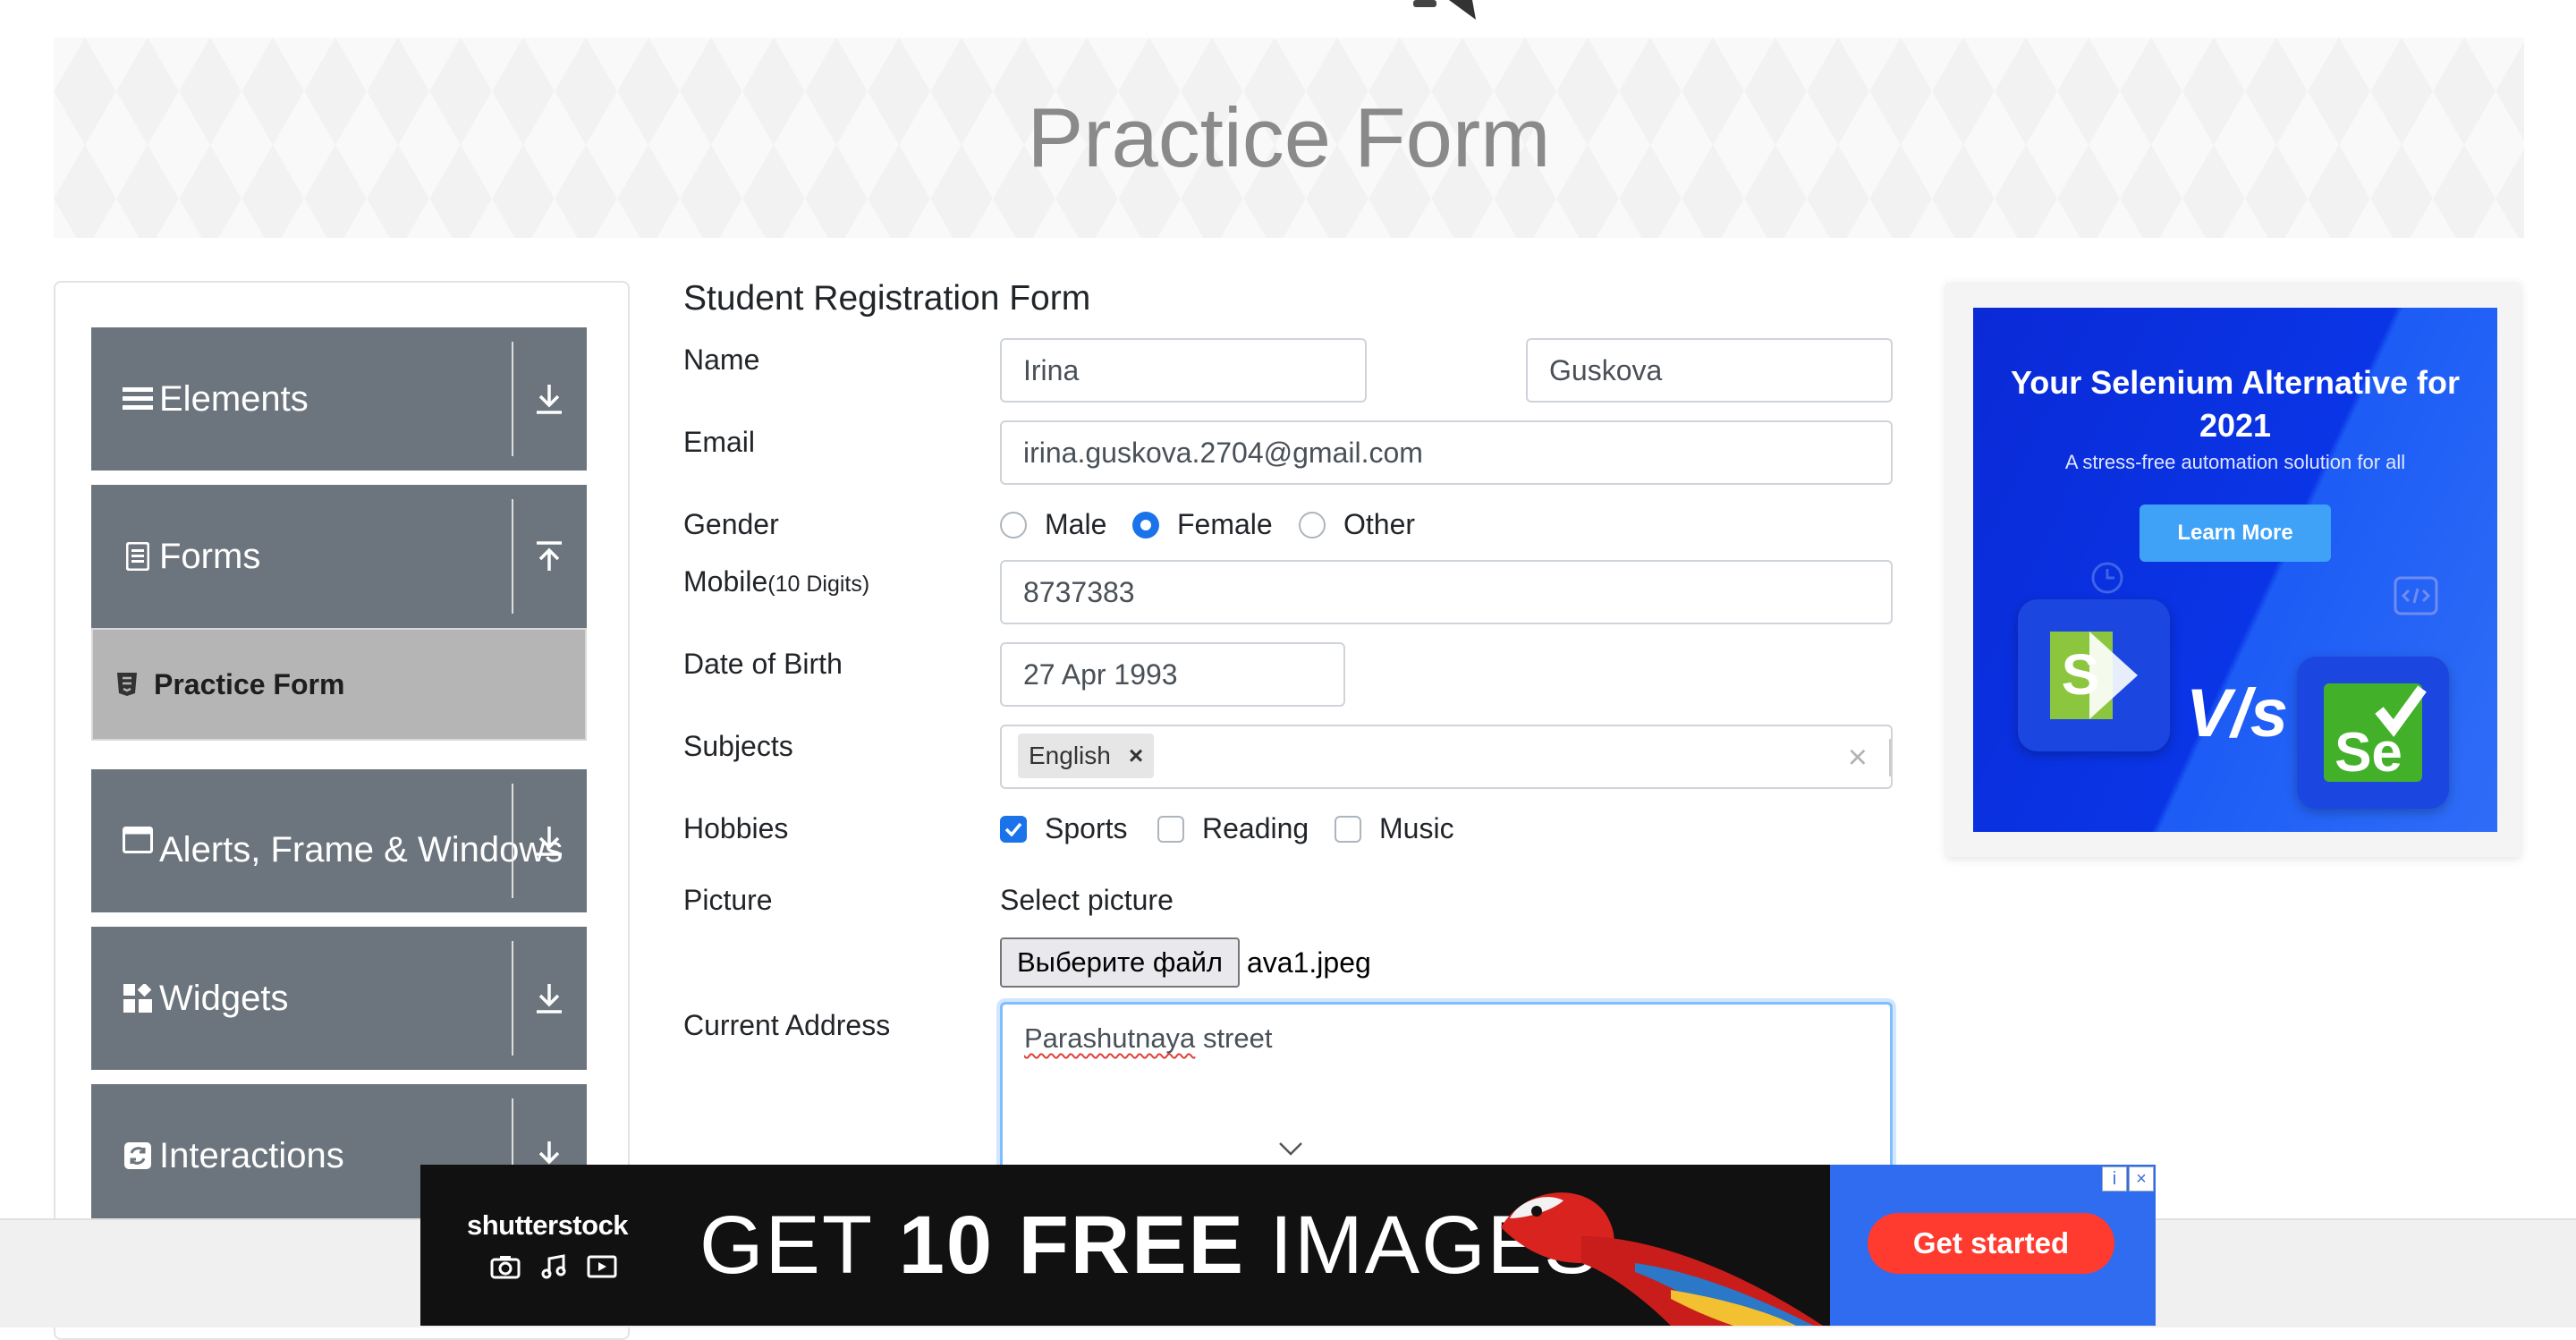 This screenshot has width=2576, height=1340. I want to click on checkbox-label: Sports, so click(1086, 828).